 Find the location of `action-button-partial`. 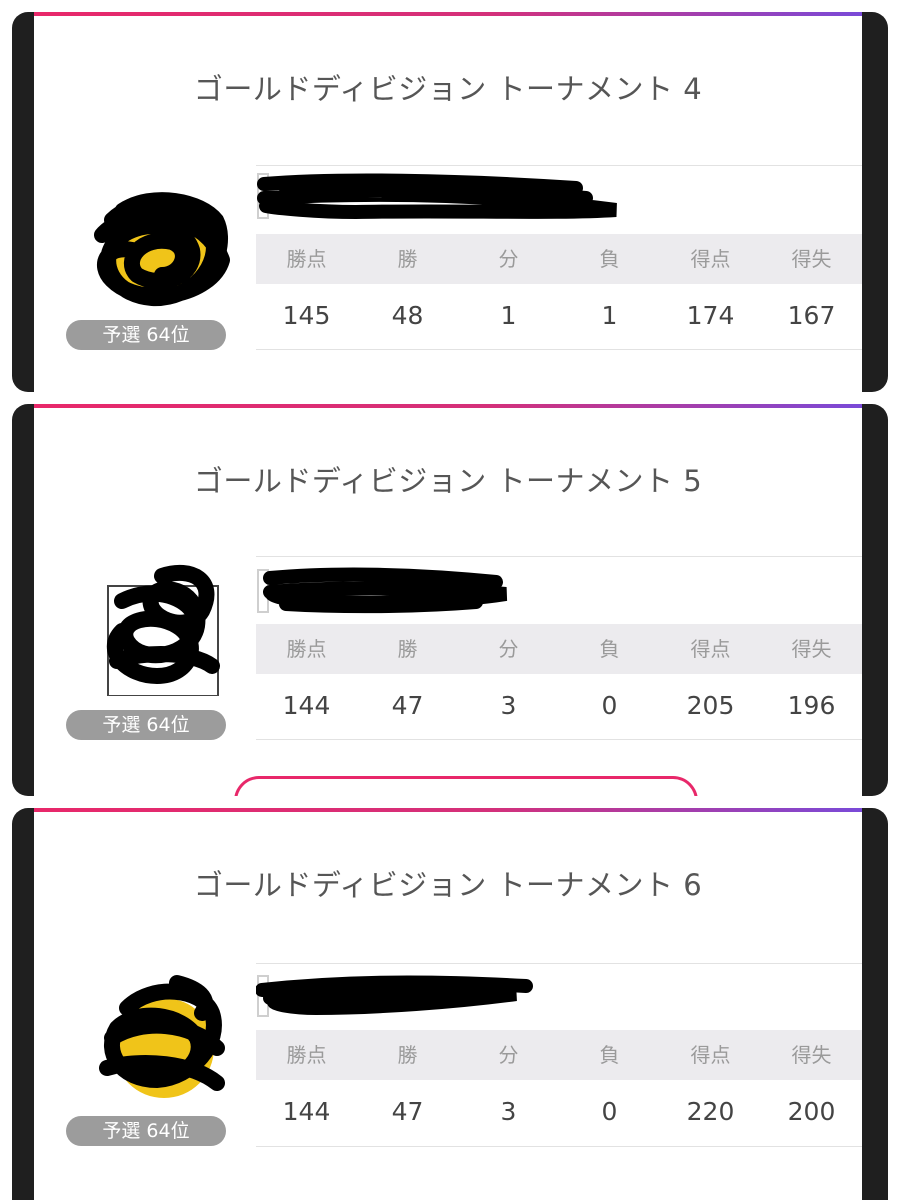

action-button-partial is located at coordinates (466, 786).